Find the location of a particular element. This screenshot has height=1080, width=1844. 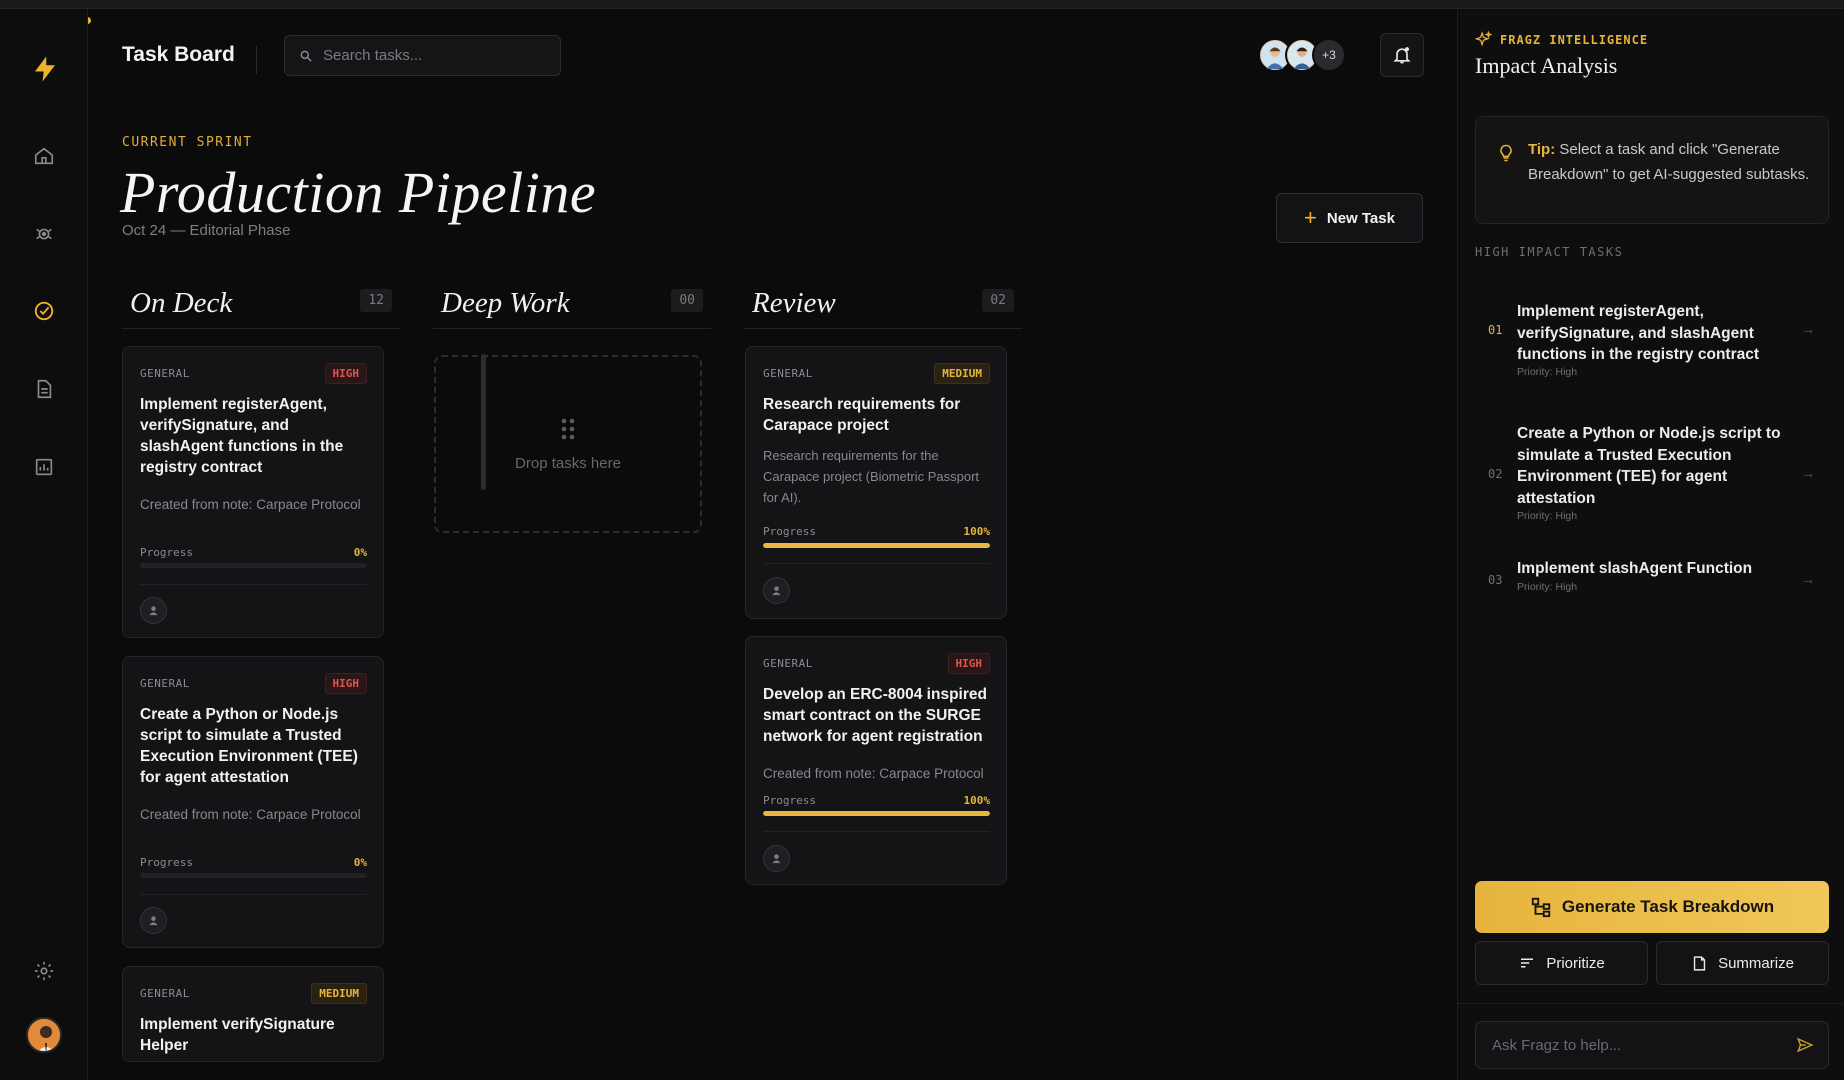

panel-title: Impact Analysis is located at coordinates (1546, 65).